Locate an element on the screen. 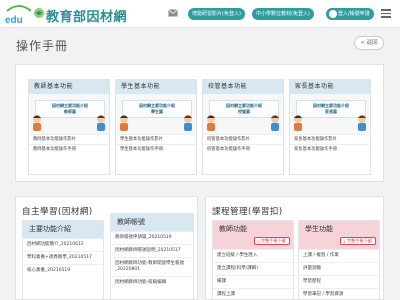 The image size is (400, 300). list-item: 學習筆記 / 學習資源 is located at coordinates (339, 293).